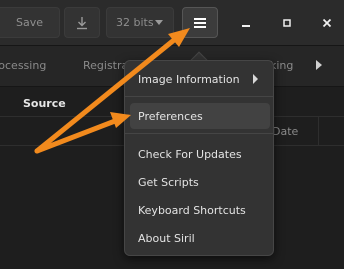  What do you see at coordinates (159, 22) in the screenshot?
I see `dropdown-caret-icon` at bounding box center [159, 22].